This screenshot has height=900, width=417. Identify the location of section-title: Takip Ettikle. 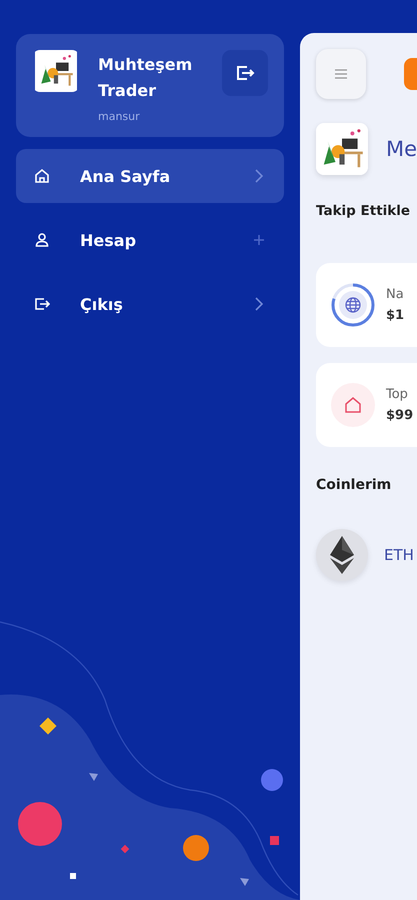
(364, 211).